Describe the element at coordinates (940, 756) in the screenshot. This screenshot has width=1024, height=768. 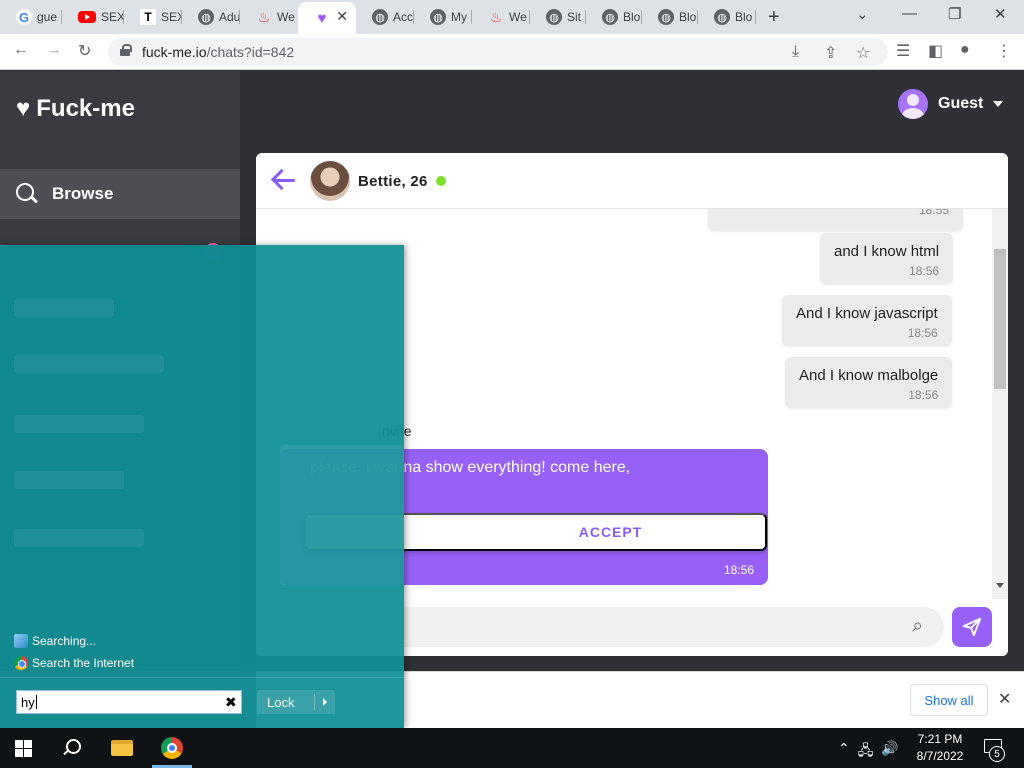
I see `clock-date: 8/7/2022` at that location.